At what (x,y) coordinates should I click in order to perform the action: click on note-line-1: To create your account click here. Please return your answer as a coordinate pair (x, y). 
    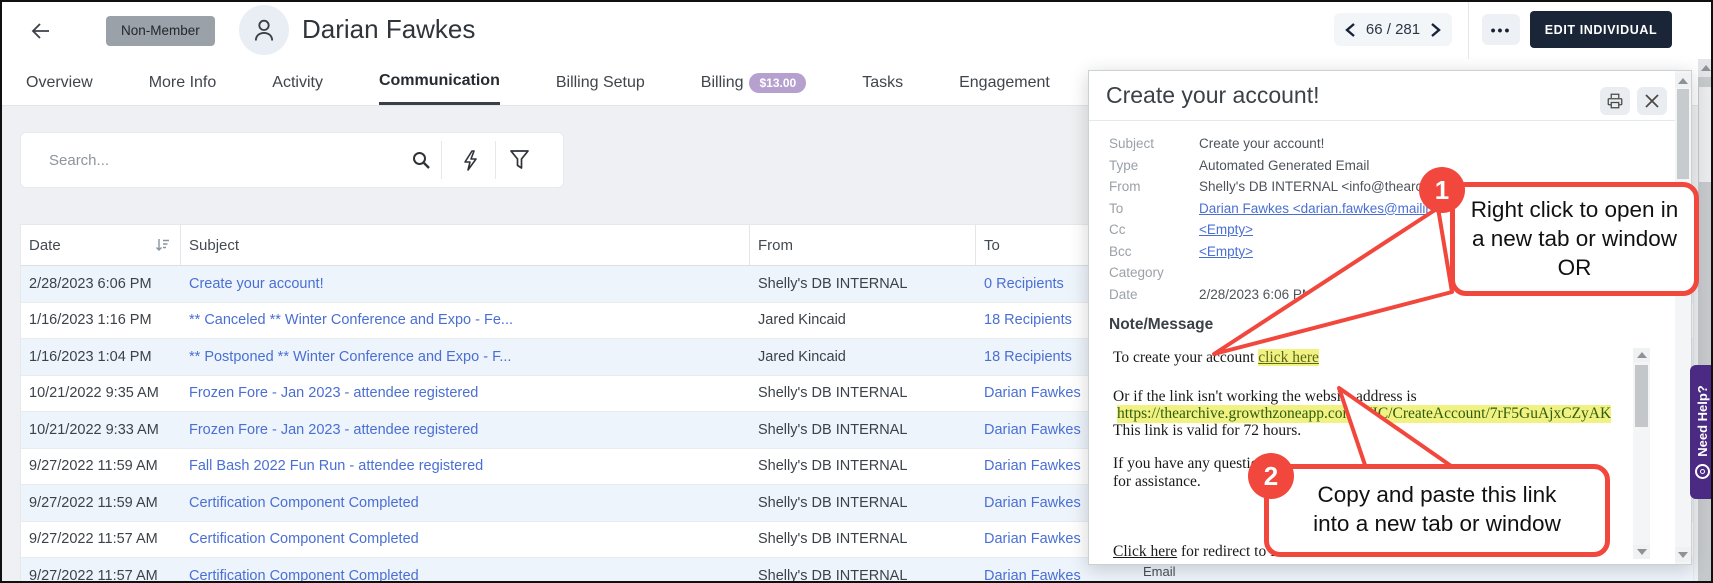
    Looking at the image, I should click on (1216, 357).